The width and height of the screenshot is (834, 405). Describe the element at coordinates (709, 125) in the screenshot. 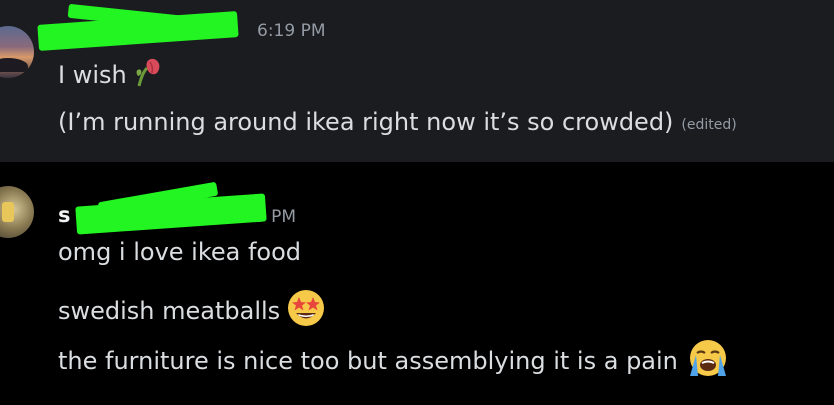

I see `edited-label: (edited)` at that location.